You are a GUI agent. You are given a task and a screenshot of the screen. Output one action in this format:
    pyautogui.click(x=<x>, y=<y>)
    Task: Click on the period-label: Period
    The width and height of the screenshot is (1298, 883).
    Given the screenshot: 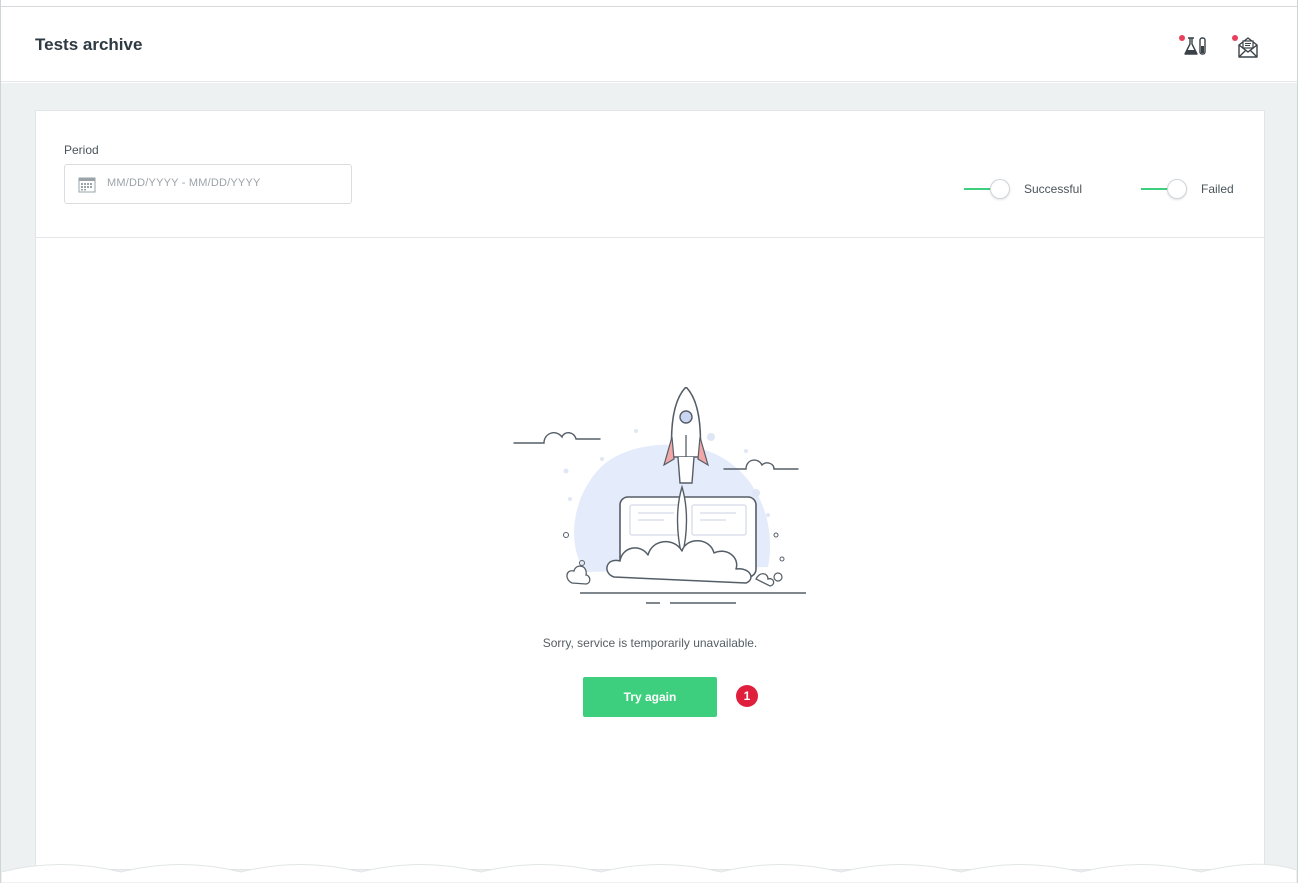 What is the action you would take?
    pyautogui.click(x=81, y=150)
    